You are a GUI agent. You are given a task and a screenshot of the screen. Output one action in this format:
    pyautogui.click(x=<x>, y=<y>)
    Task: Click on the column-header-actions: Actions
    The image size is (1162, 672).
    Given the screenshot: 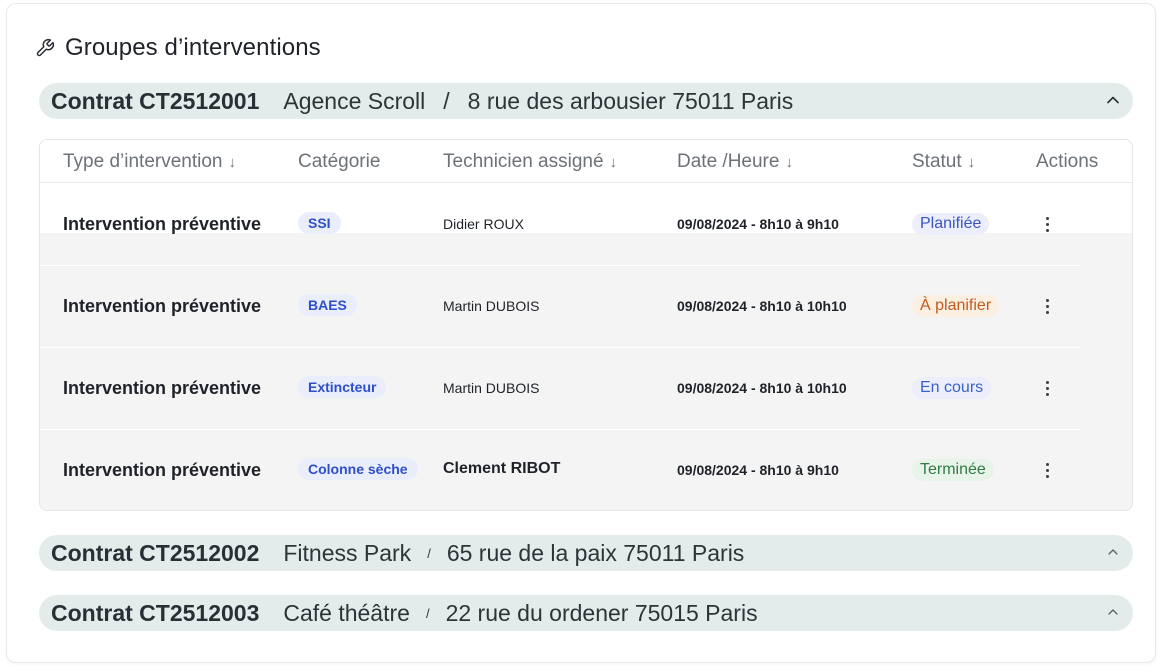 What is the action you would take?
    pyautogui.click(x=1067, y=162)
    